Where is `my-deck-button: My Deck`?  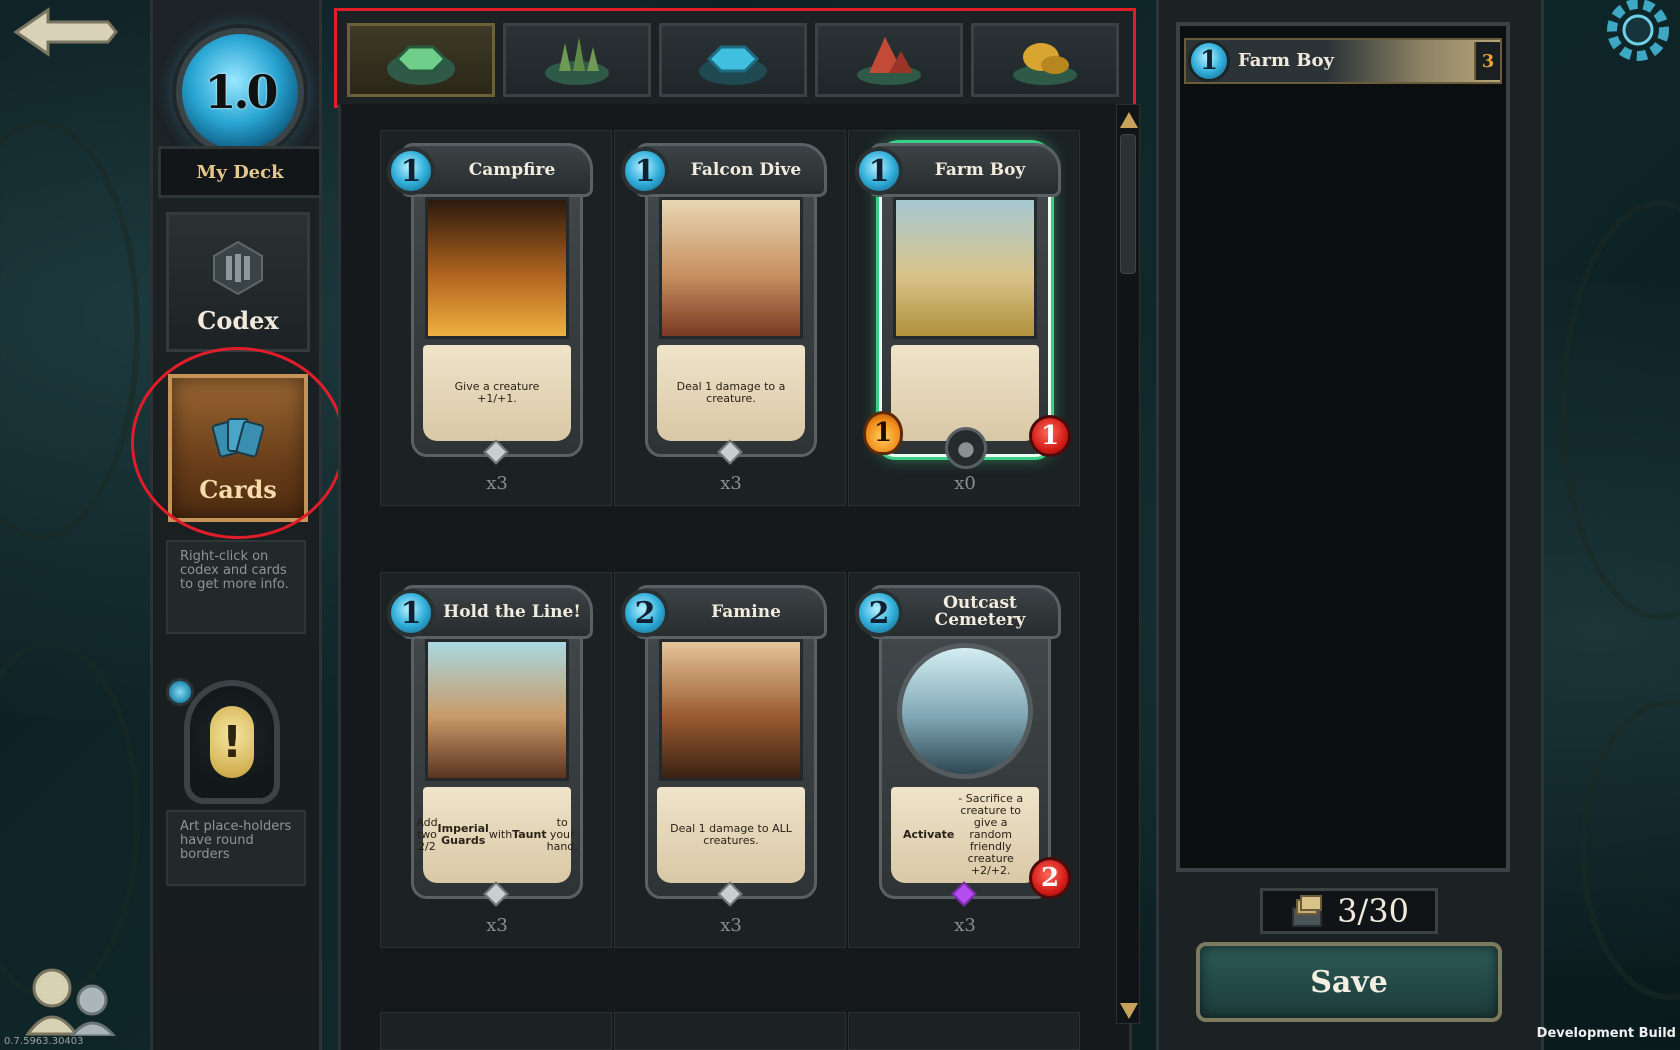
my-deck-button: My Deck is located at coordinates (240, 172).